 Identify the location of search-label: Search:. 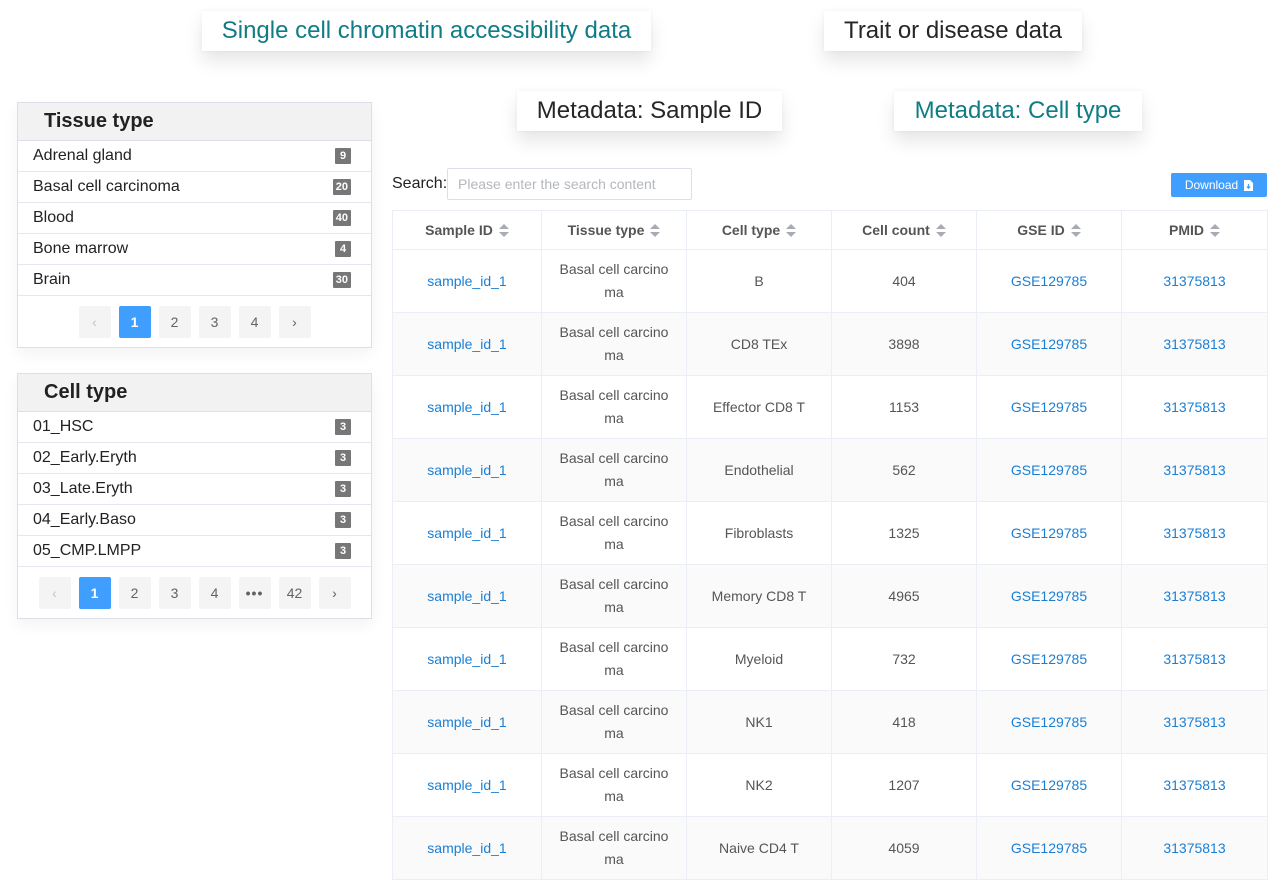
(420, 183).